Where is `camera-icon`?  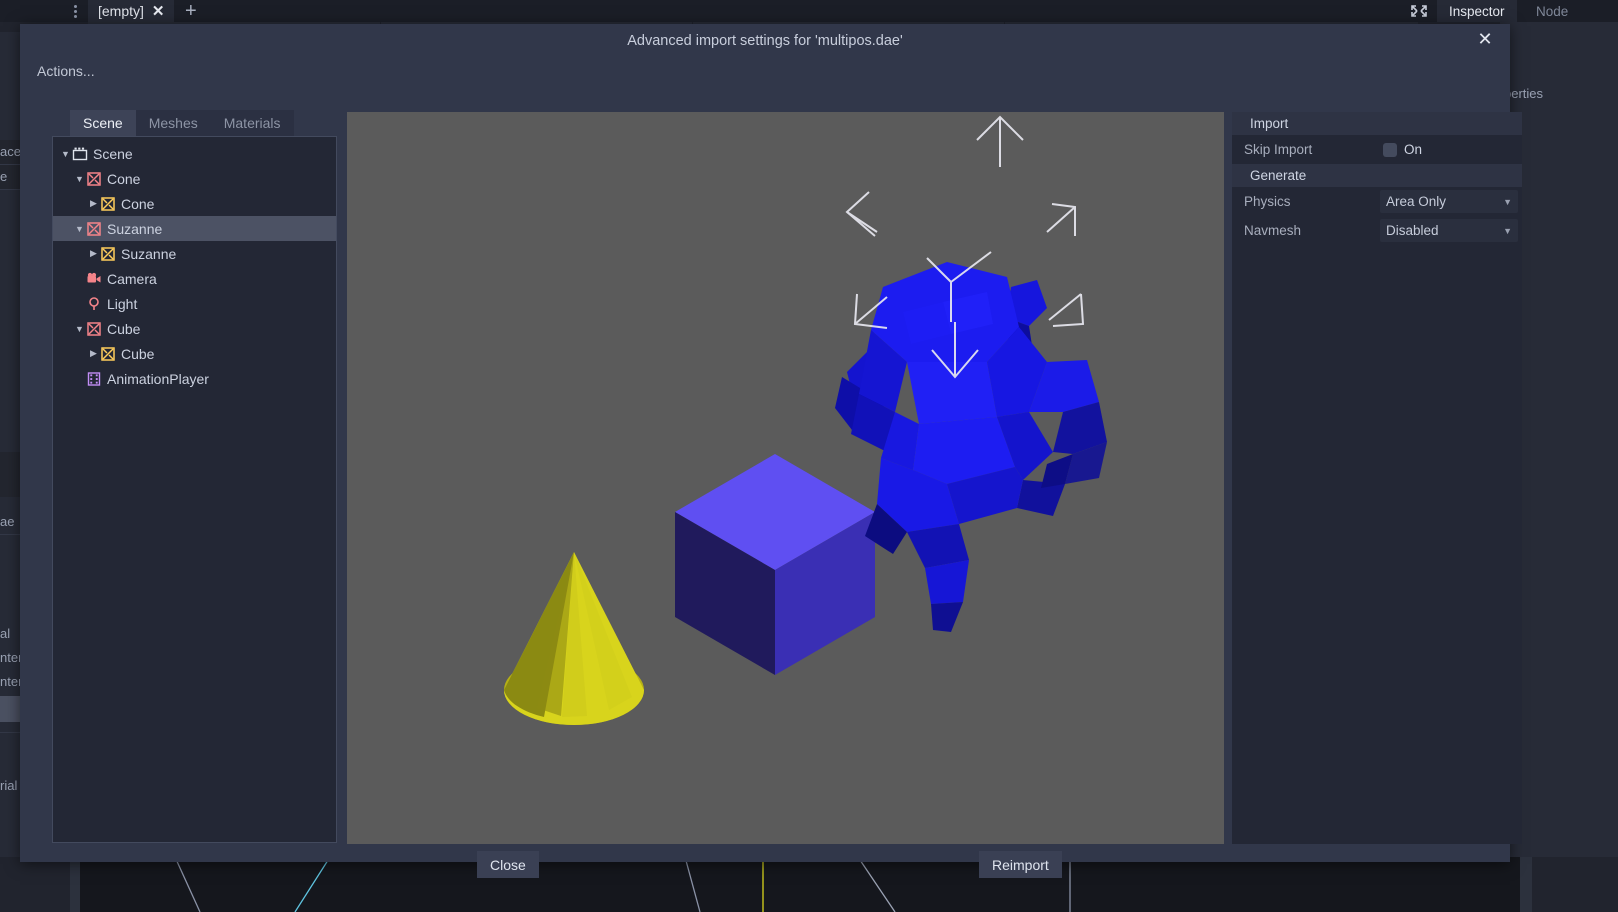
camera-icon is located at coordinates (94, 279).